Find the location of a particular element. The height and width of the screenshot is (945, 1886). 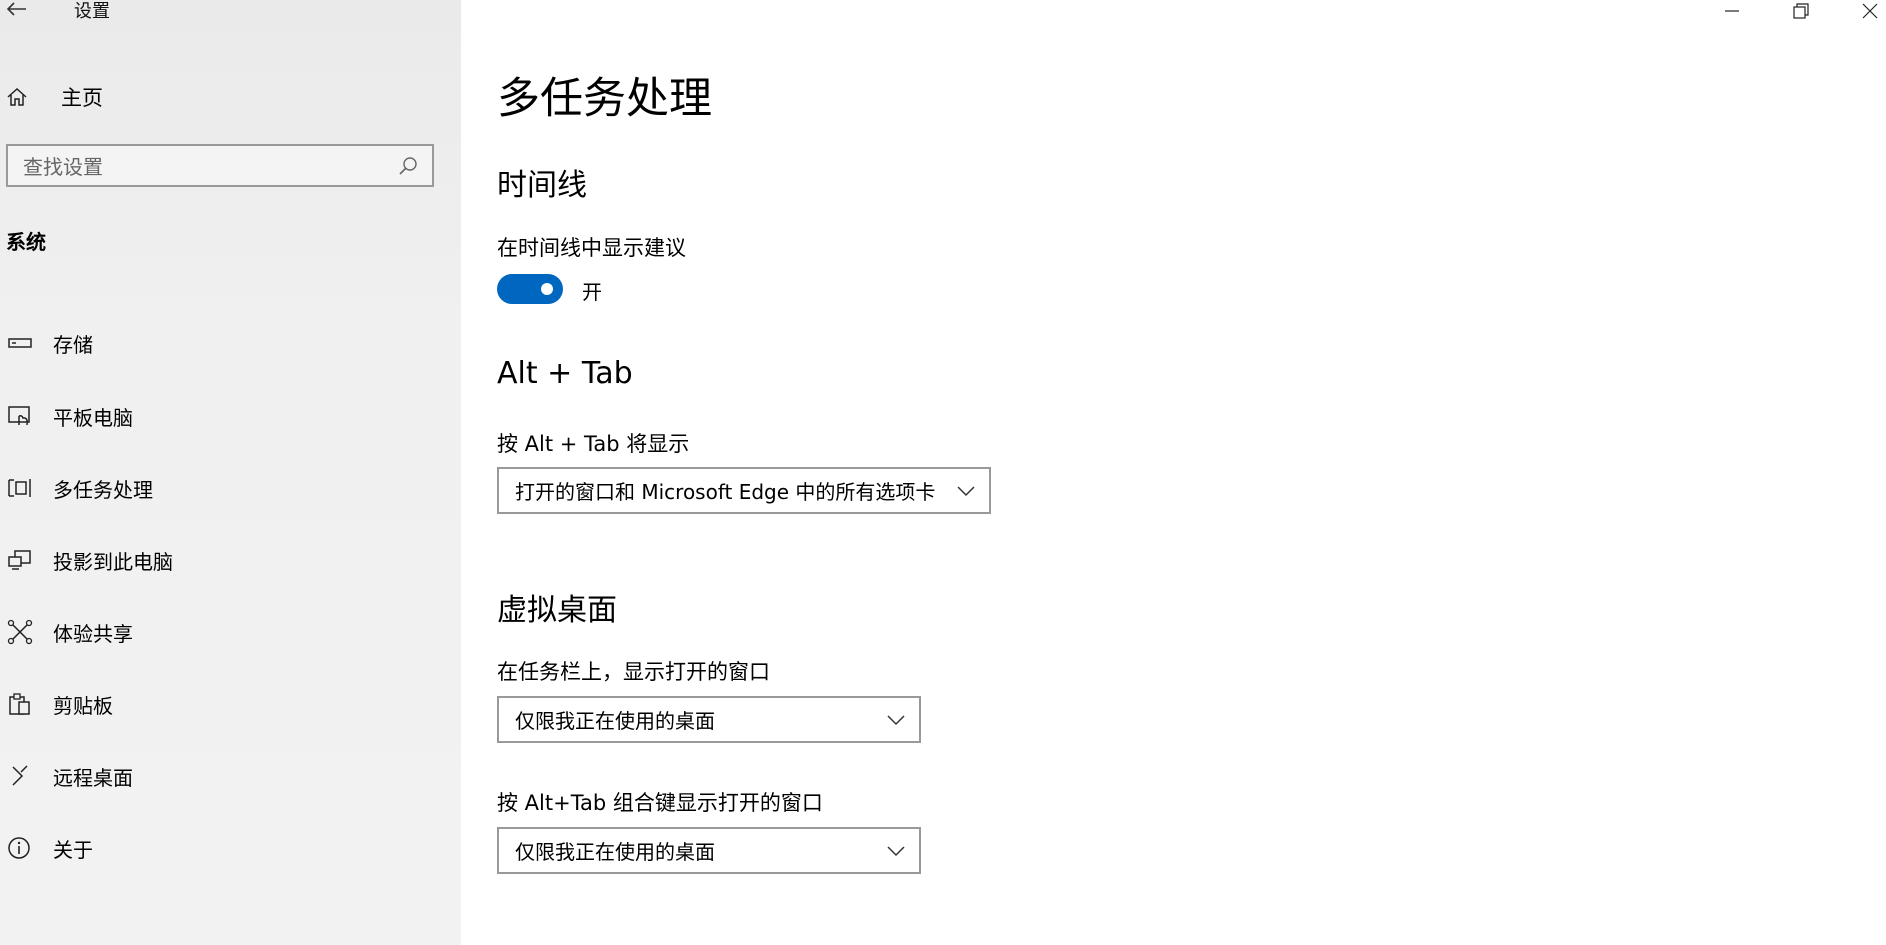

sidebar-item-remote-desktop: 远程桌面 is located at coordinates (69, 776).